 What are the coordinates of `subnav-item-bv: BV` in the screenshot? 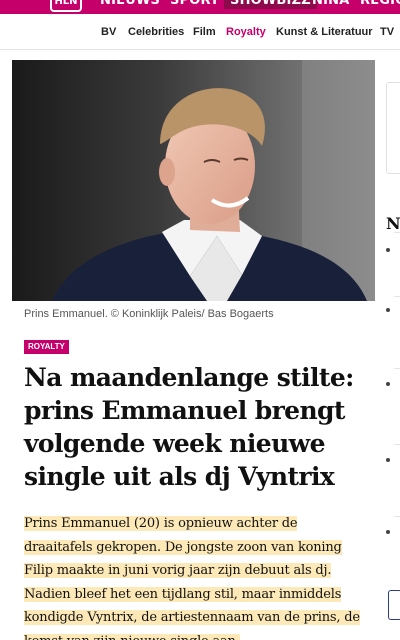 It's located at (108, 32).